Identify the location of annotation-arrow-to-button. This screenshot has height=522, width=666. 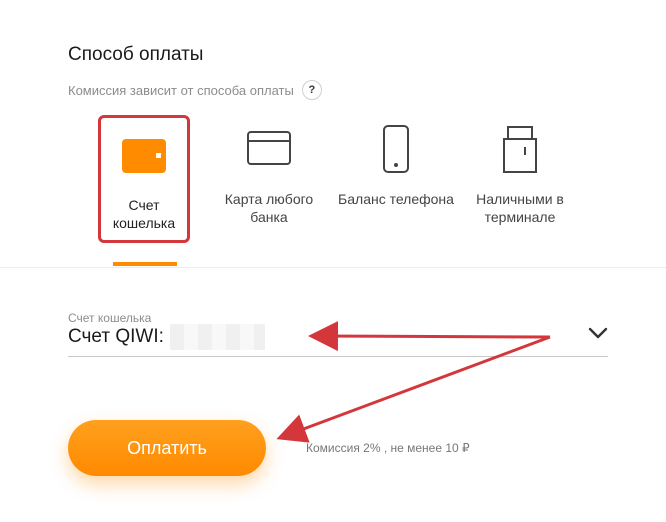
(413, 389).